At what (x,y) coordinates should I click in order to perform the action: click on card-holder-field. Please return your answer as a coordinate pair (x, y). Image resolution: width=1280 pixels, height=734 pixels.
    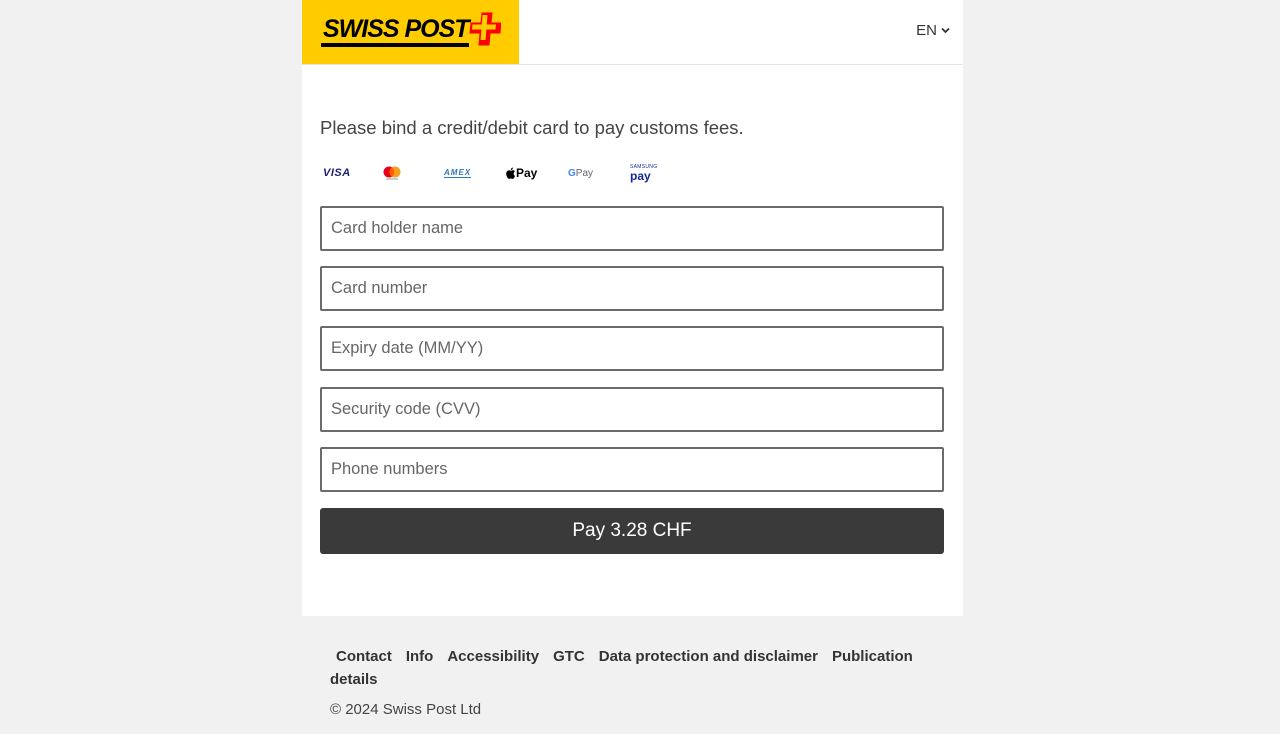
    Looking at the image, I should click on (632, 228).